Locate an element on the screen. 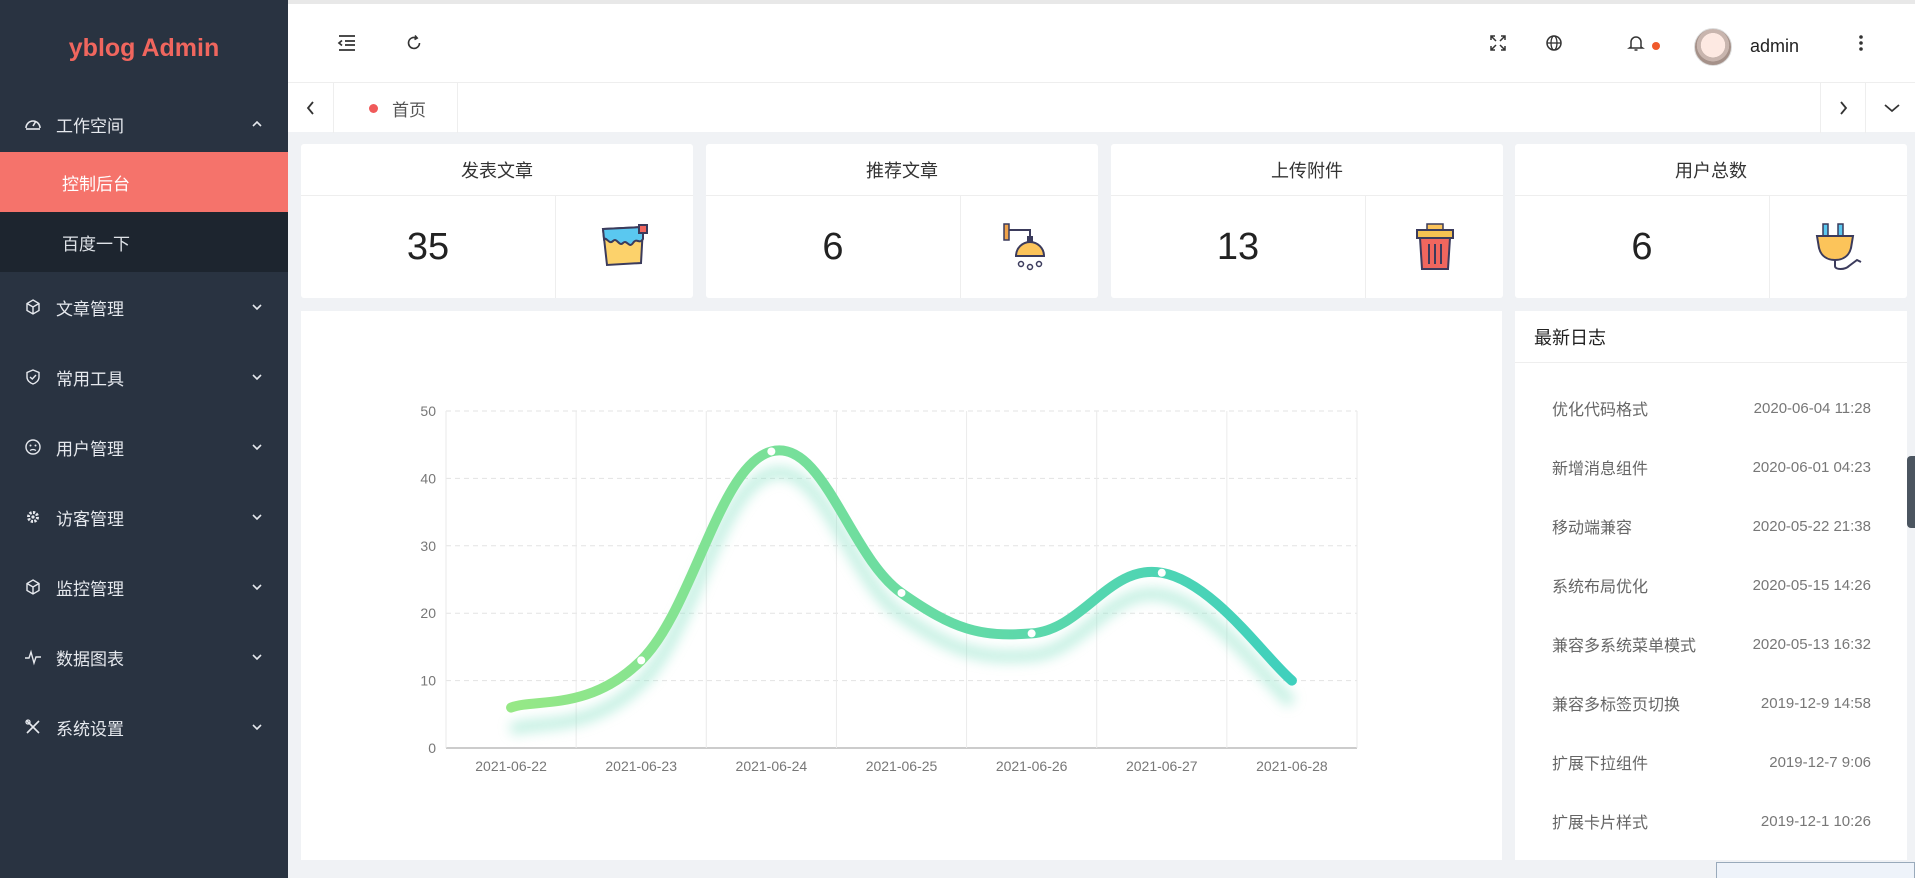 The width and height of the screenshot is (1915, 878). x-tick-label: 2021-06-25 is located at coordinates (902, 766).